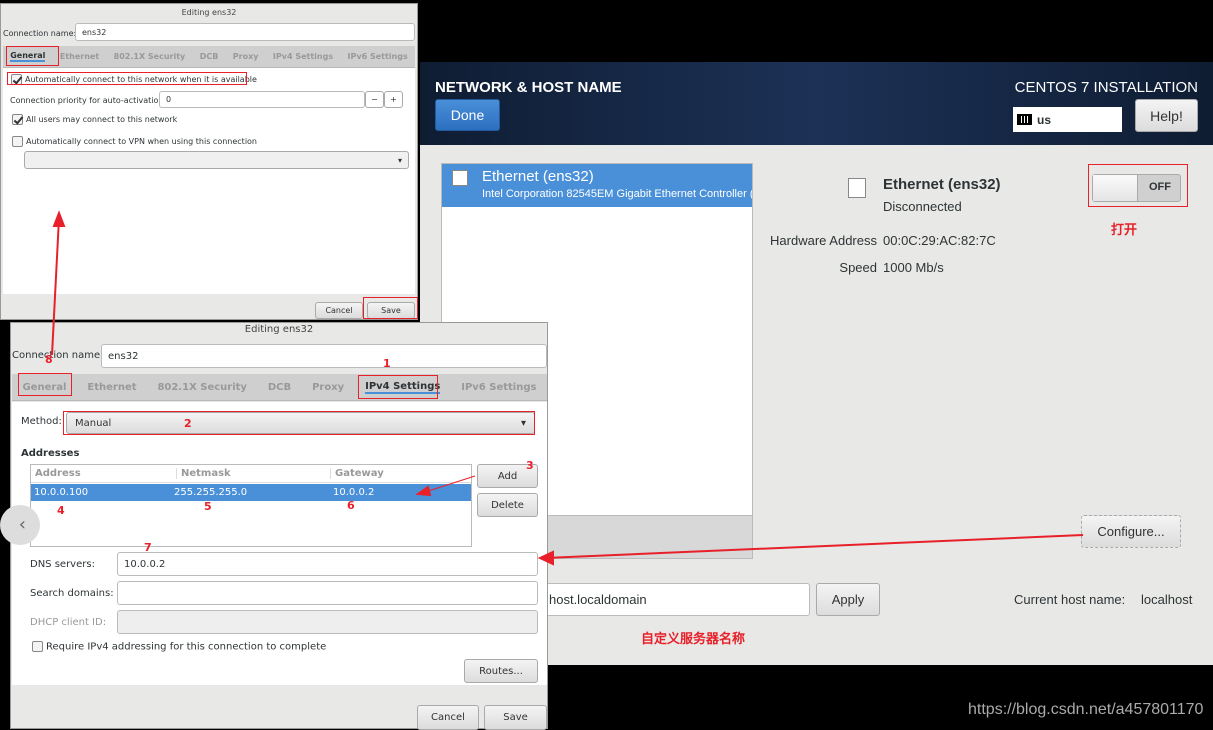 The height and width of the screenshot is (730, 1213). What do you see at coordinates (1086, 709) in the screenshot?
I see `watermark: https://blog.csdn.net/a457801170` at bounding box center [1086, 709].